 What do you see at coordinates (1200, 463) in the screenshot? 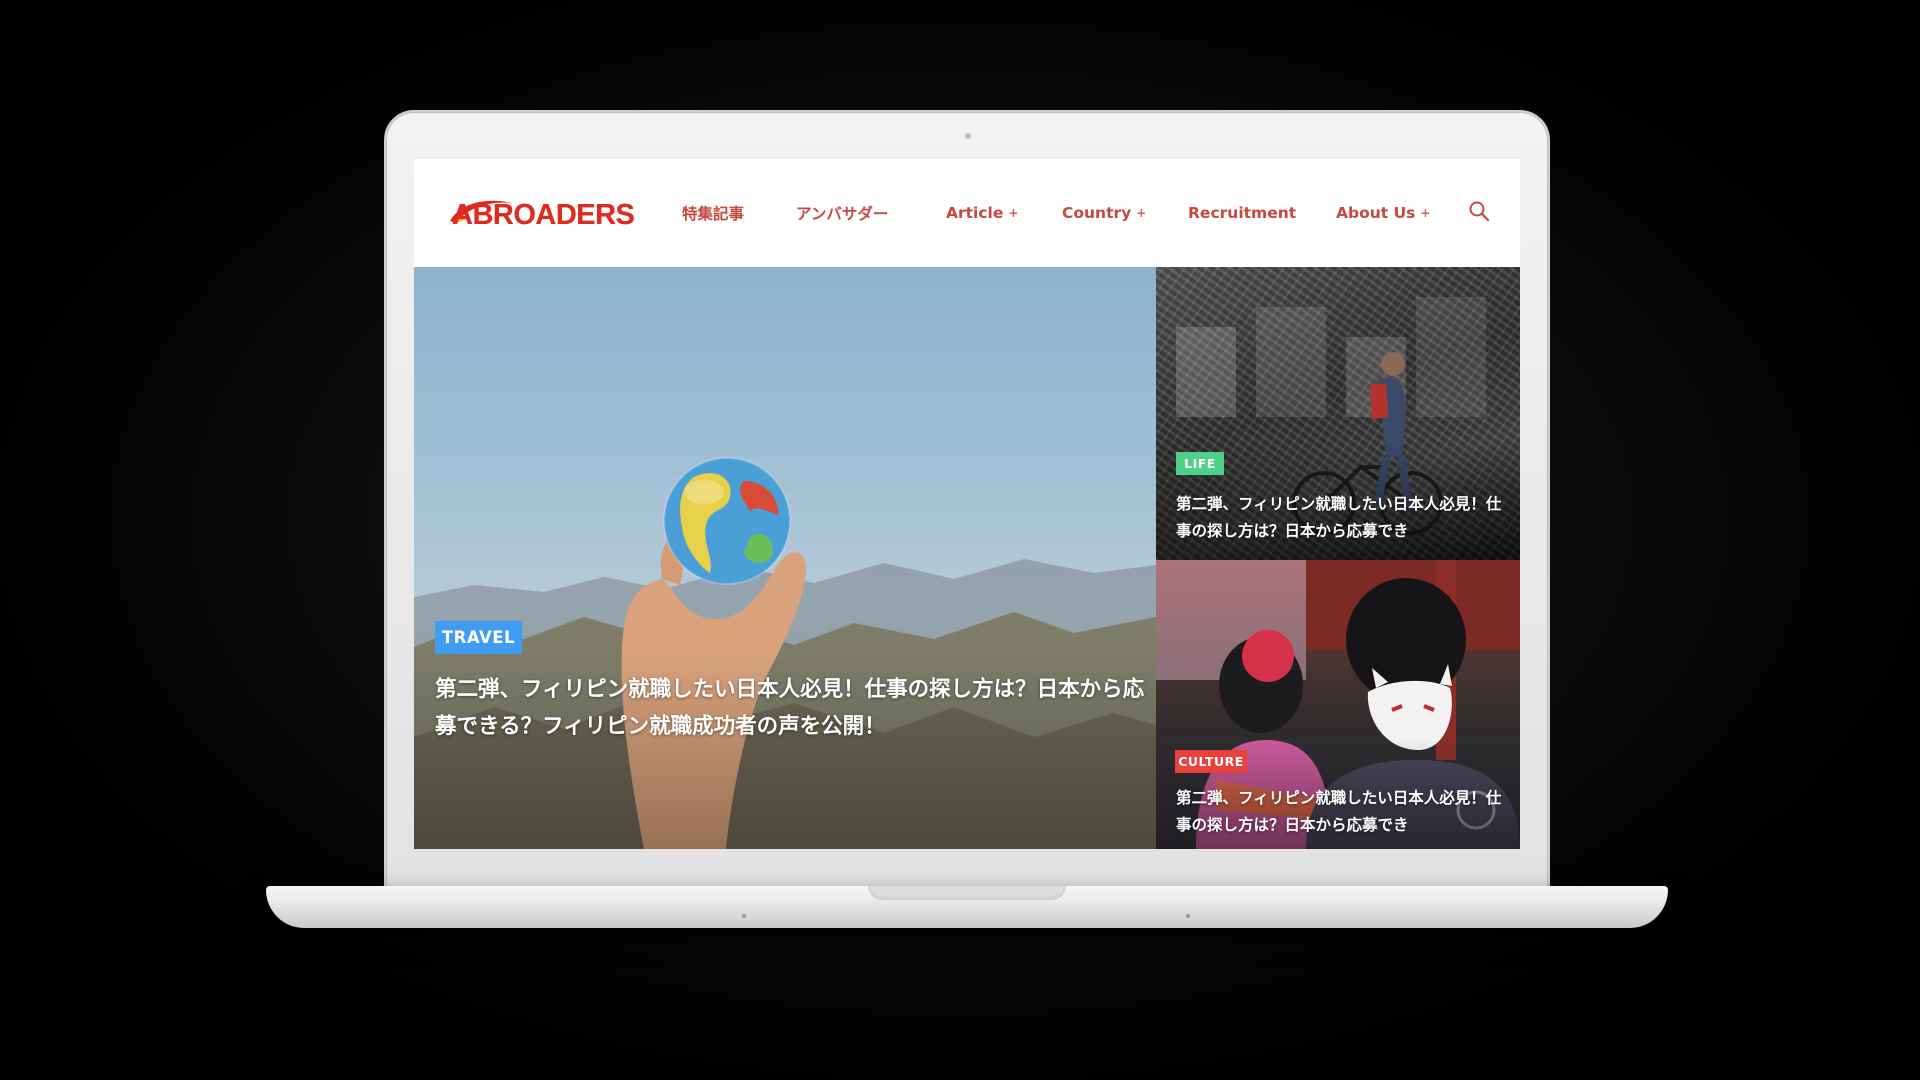
I see `category-badge-life: LIFE` at bounding box center [1200, 463].